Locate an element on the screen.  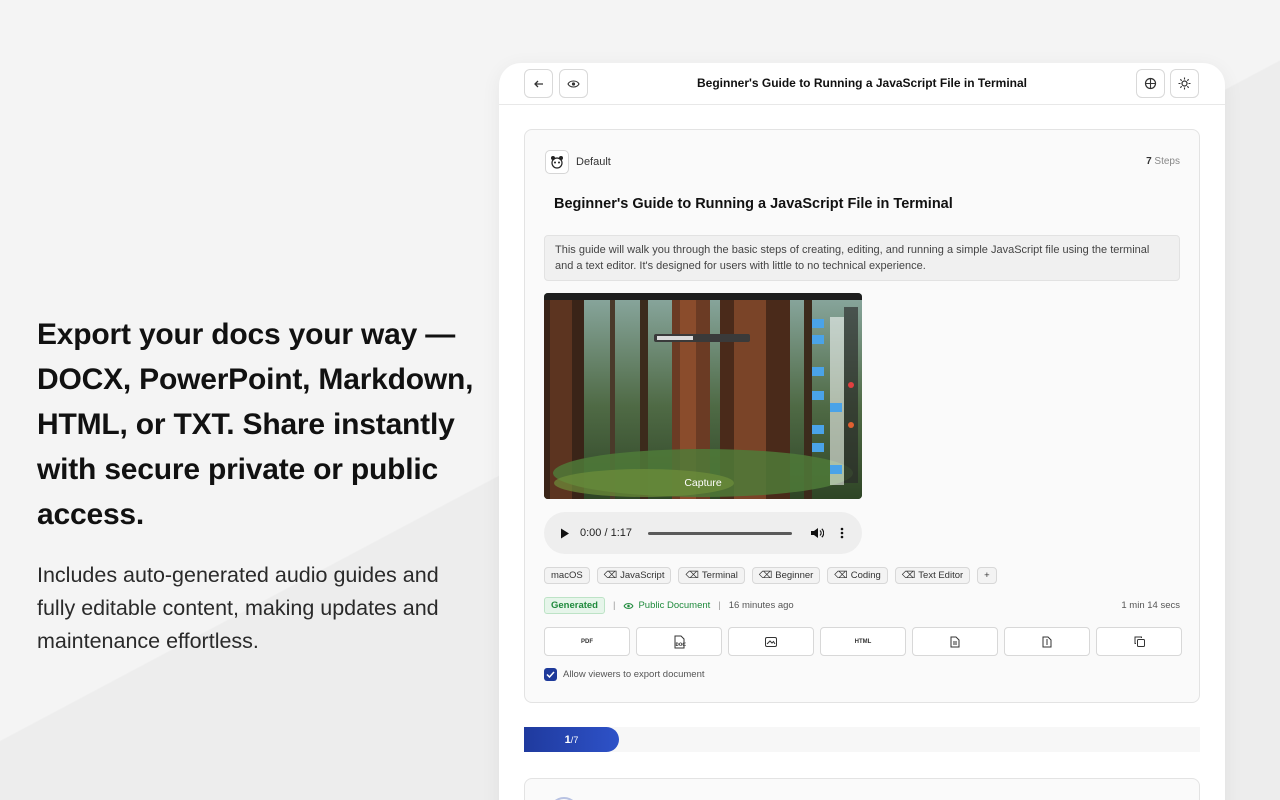
image-icon is located at coordinates (771, 641).